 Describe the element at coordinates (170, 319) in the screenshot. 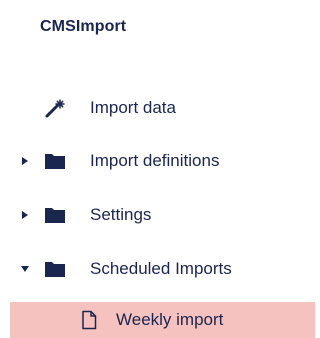

I see `tree-item-label: Weekly import` at that location.